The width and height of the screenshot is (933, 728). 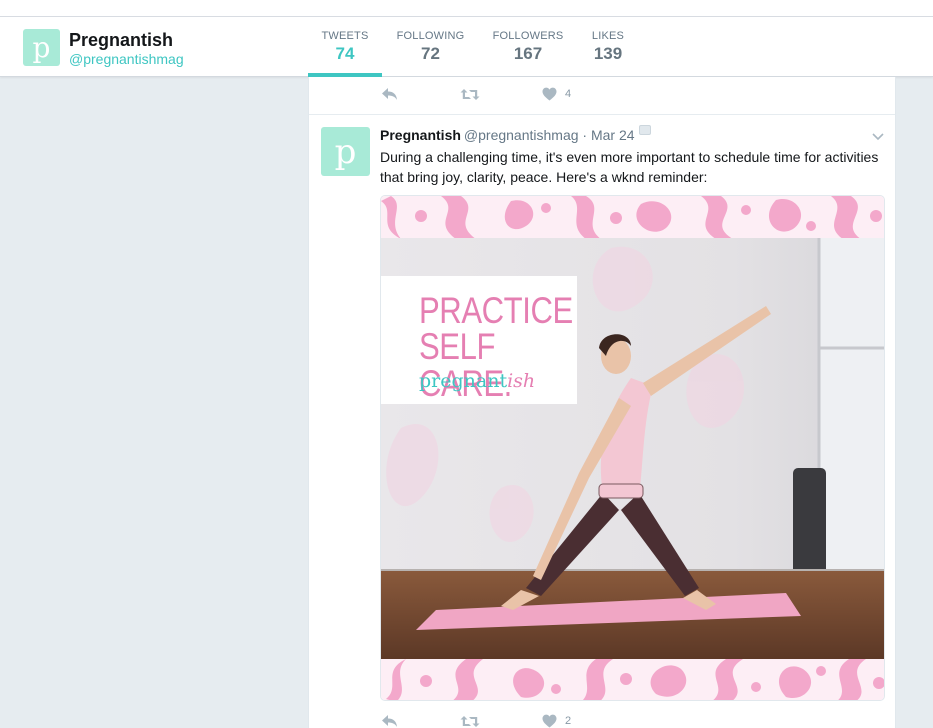 What do you see at coordinates (420, 135) in the screenshot?
I see `tweet-author-name: Pregnantish` at bounding box center [420, 135].